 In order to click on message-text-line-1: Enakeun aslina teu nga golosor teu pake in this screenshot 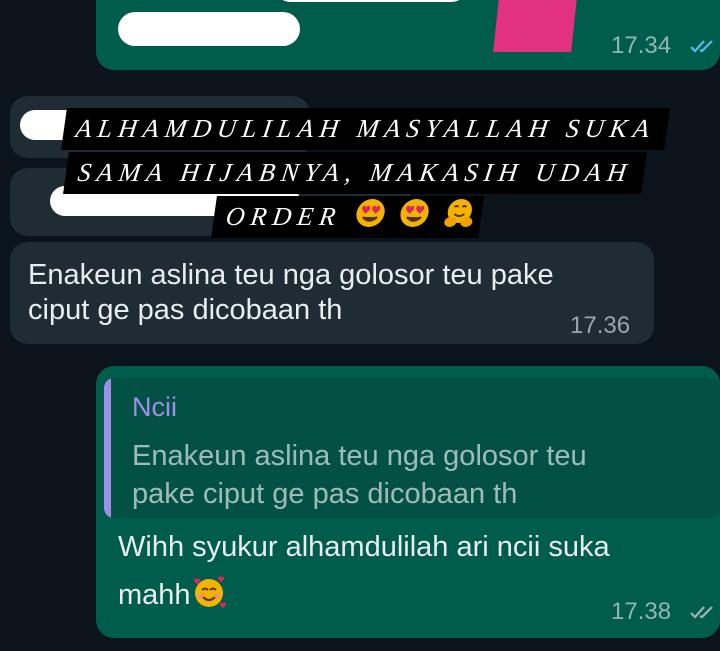, I will do `click(291, 275)`.